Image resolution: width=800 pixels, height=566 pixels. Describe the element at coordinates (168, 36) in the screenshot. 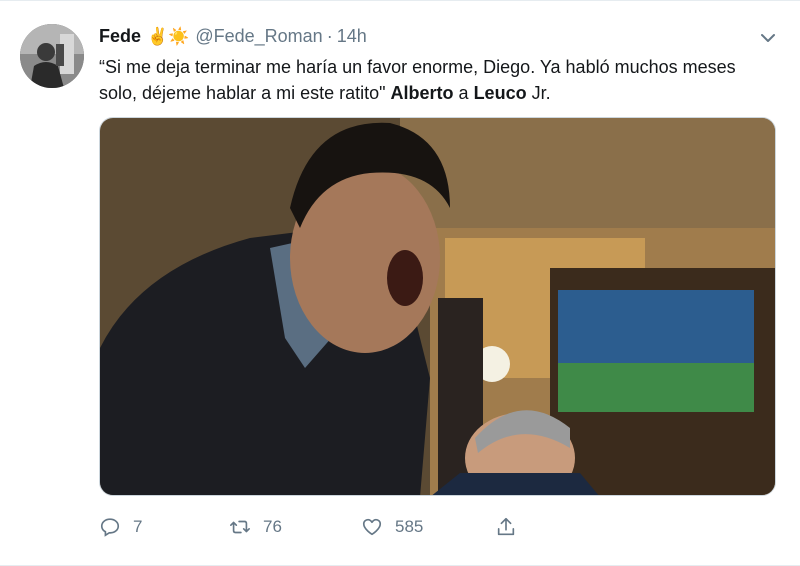

I see `name-emojis: ✌️☀️` at that location.